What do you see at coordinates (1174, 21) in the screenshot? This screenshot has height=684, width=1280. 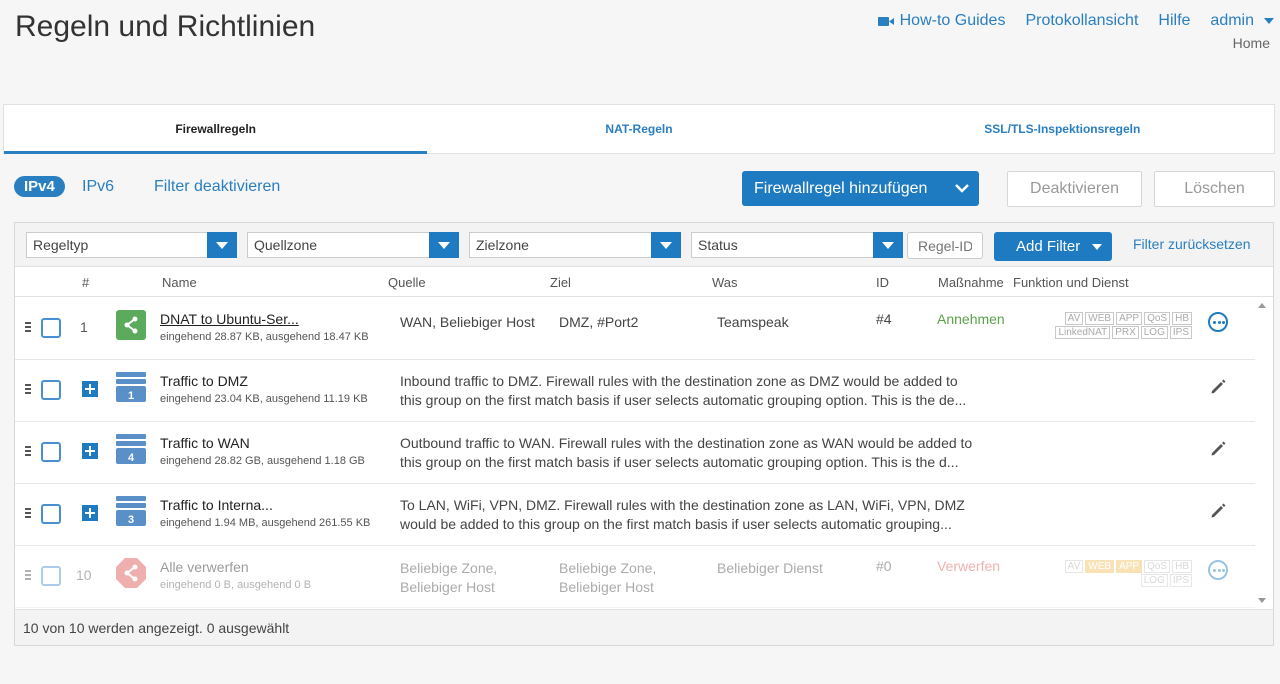 I see `help-link: Hilfe` at bounding box center [1174, 21].